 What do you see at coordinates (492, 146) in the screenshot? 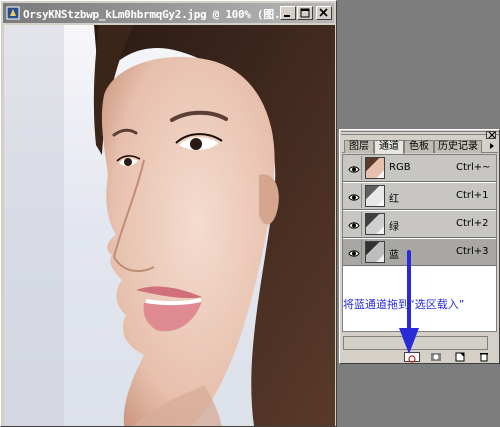
I see `panel-menu-arrow-icon` at bounding box center [492, 146].